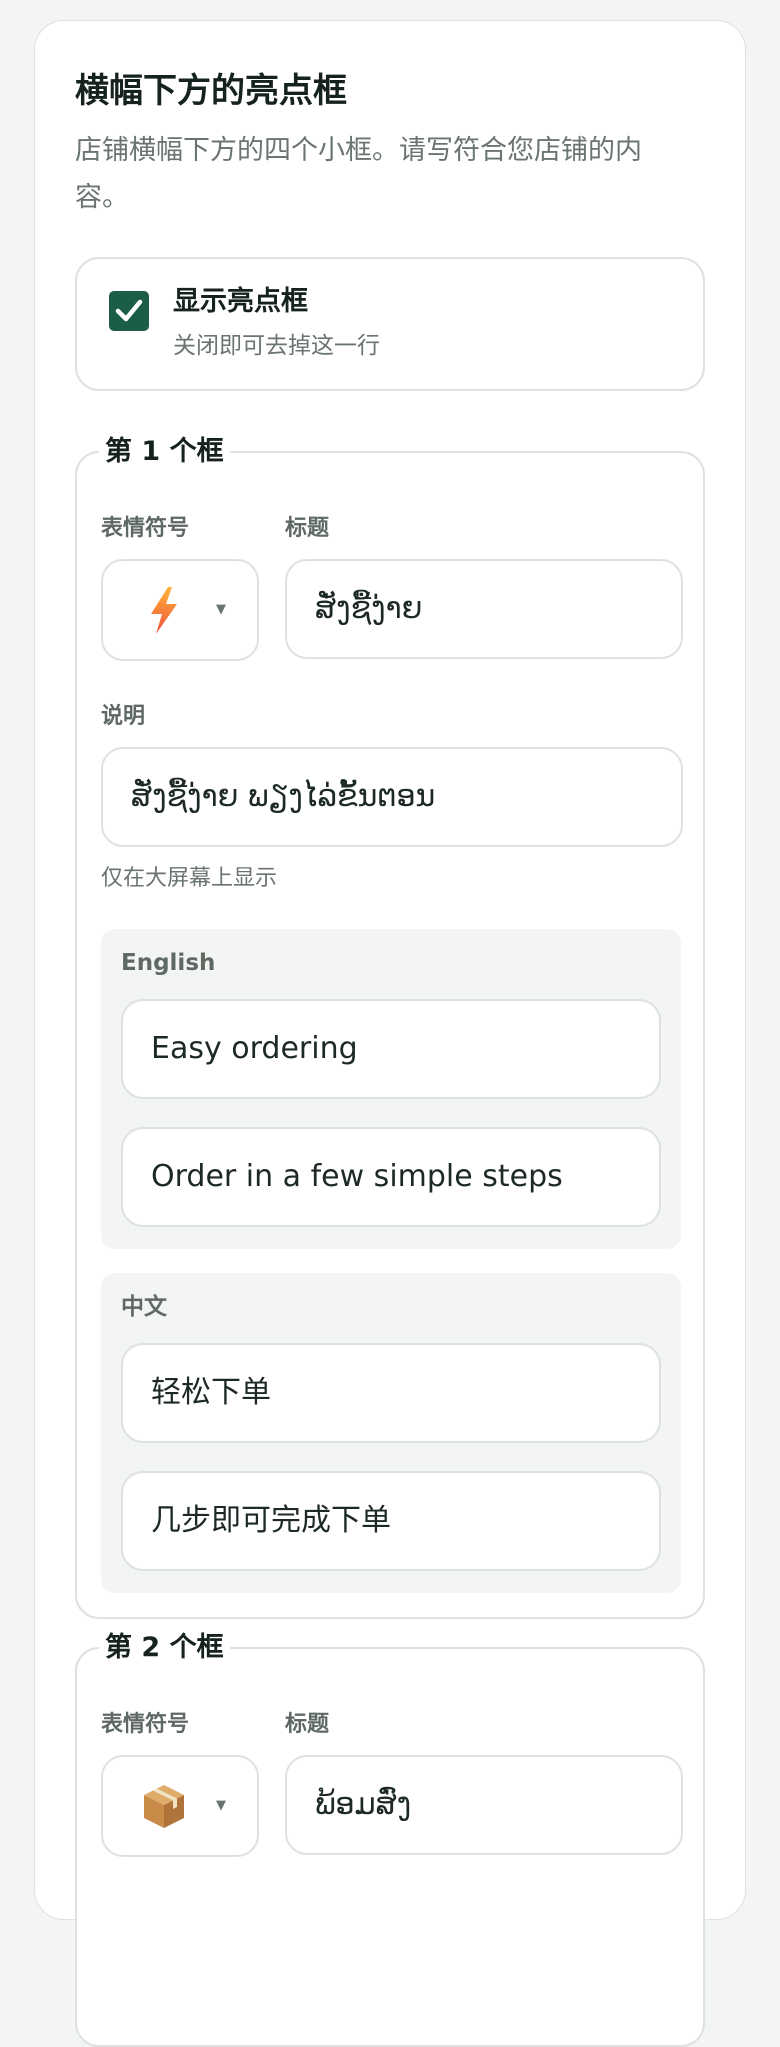 The height and width of the screenshot is (2047, 780). What do you see at coordinates (168, 963) in the screenshot?
I see `language-label: English` at bounding box center [168, 963].